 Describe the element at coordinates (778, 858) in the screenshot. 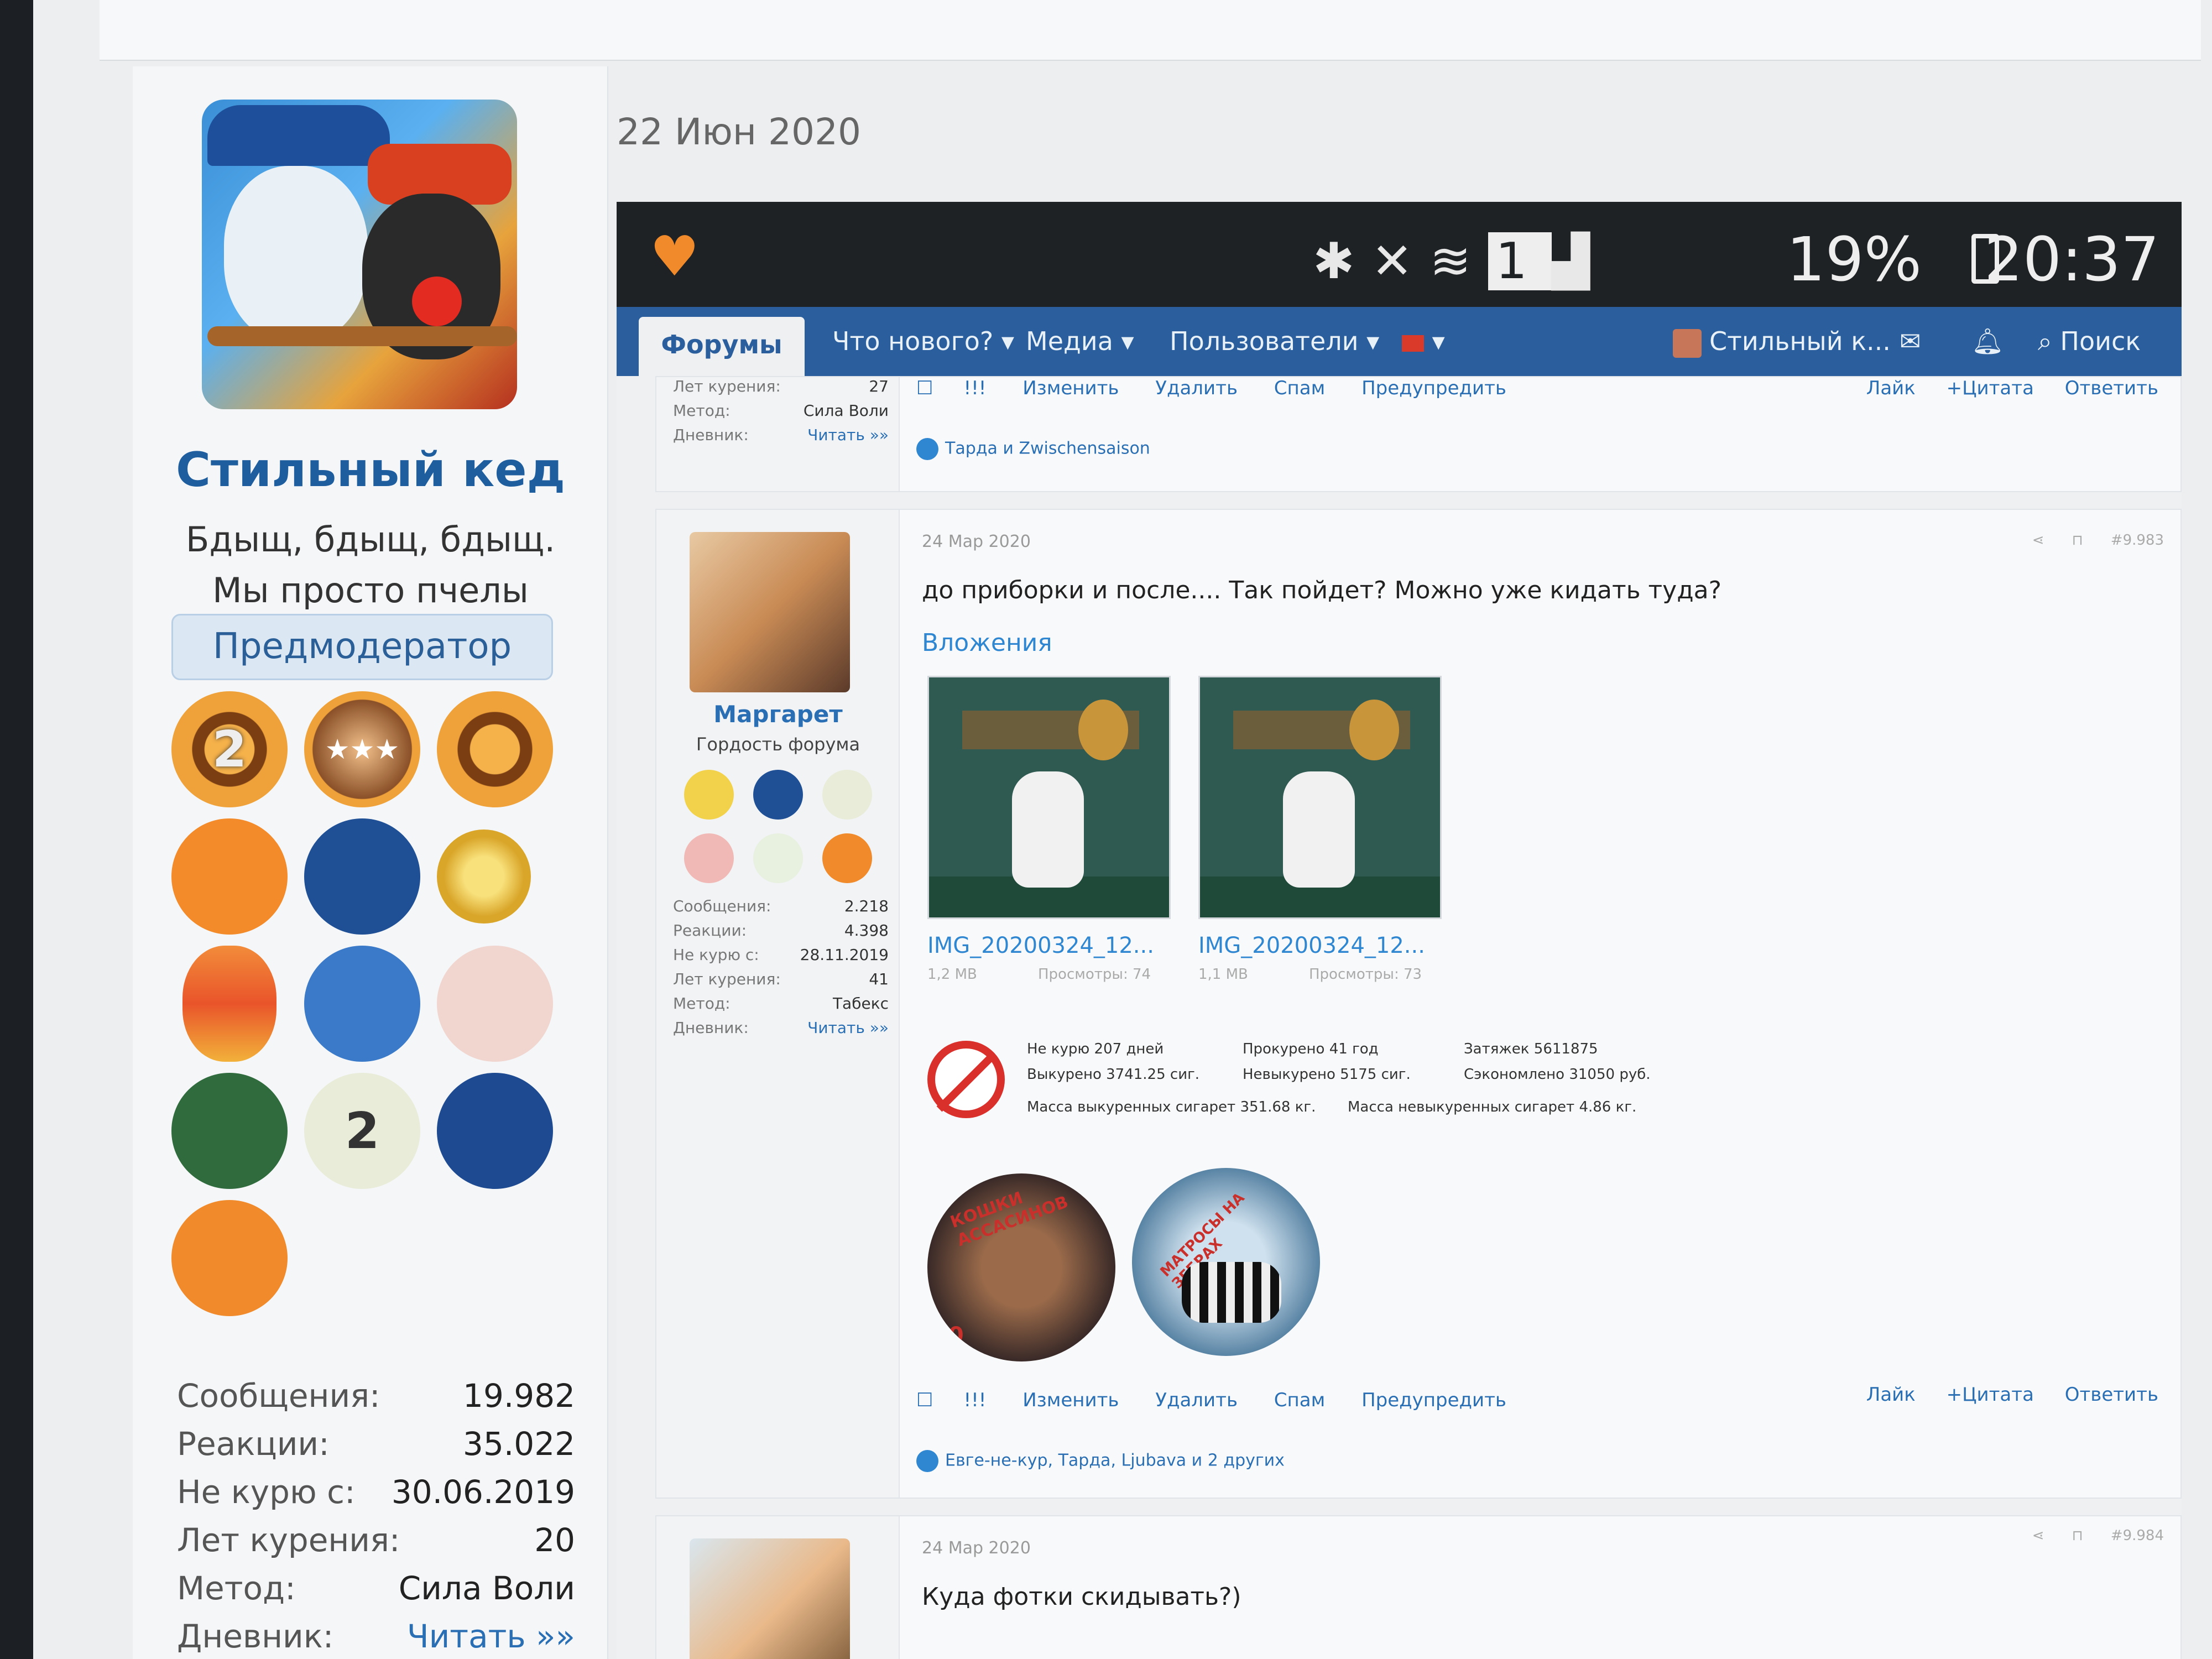

I see `watermelon-trophy-icon` at that location.